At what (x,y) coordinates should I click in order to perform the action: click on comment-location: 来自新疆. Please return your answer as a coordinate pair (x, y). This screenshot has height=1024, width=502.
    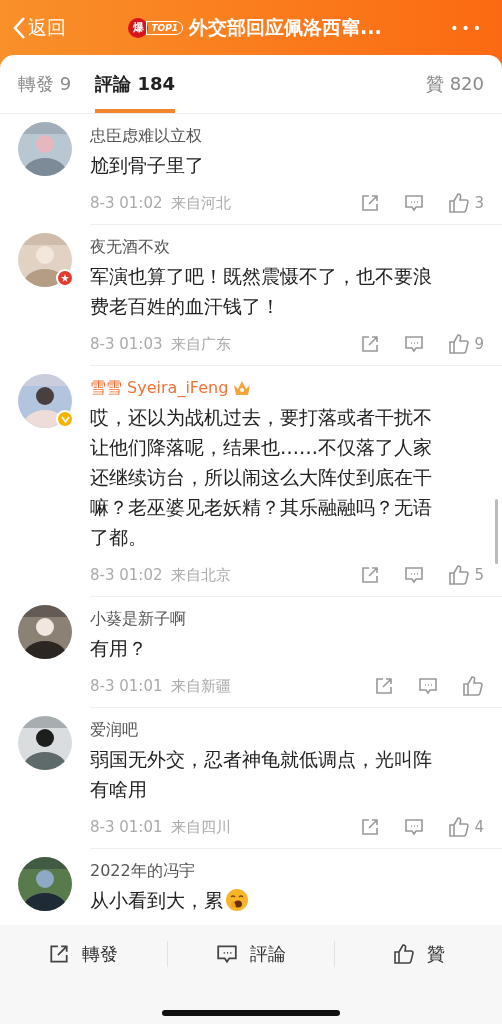
    Looking at the image, I should click on (200, 686).